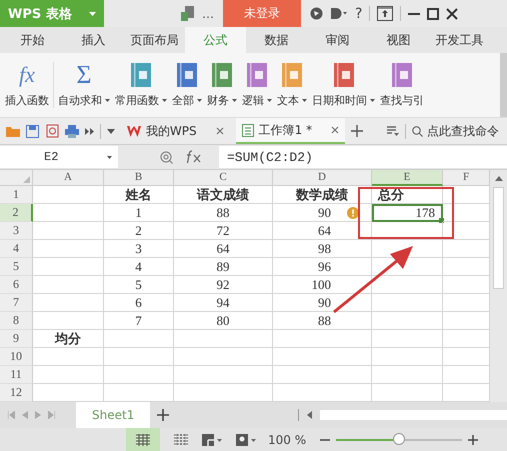 The image size is (507, 451). I want to click on ribbon-button: 财务, so click(222, 85).